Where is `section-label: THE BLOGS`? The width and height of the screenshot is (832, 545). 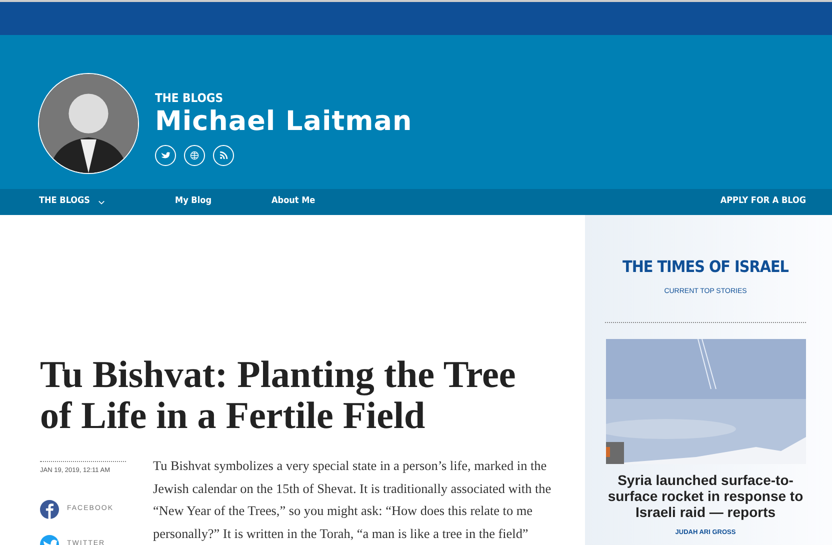
section-label: THE BLOGS is located at coordinates (189, 98).